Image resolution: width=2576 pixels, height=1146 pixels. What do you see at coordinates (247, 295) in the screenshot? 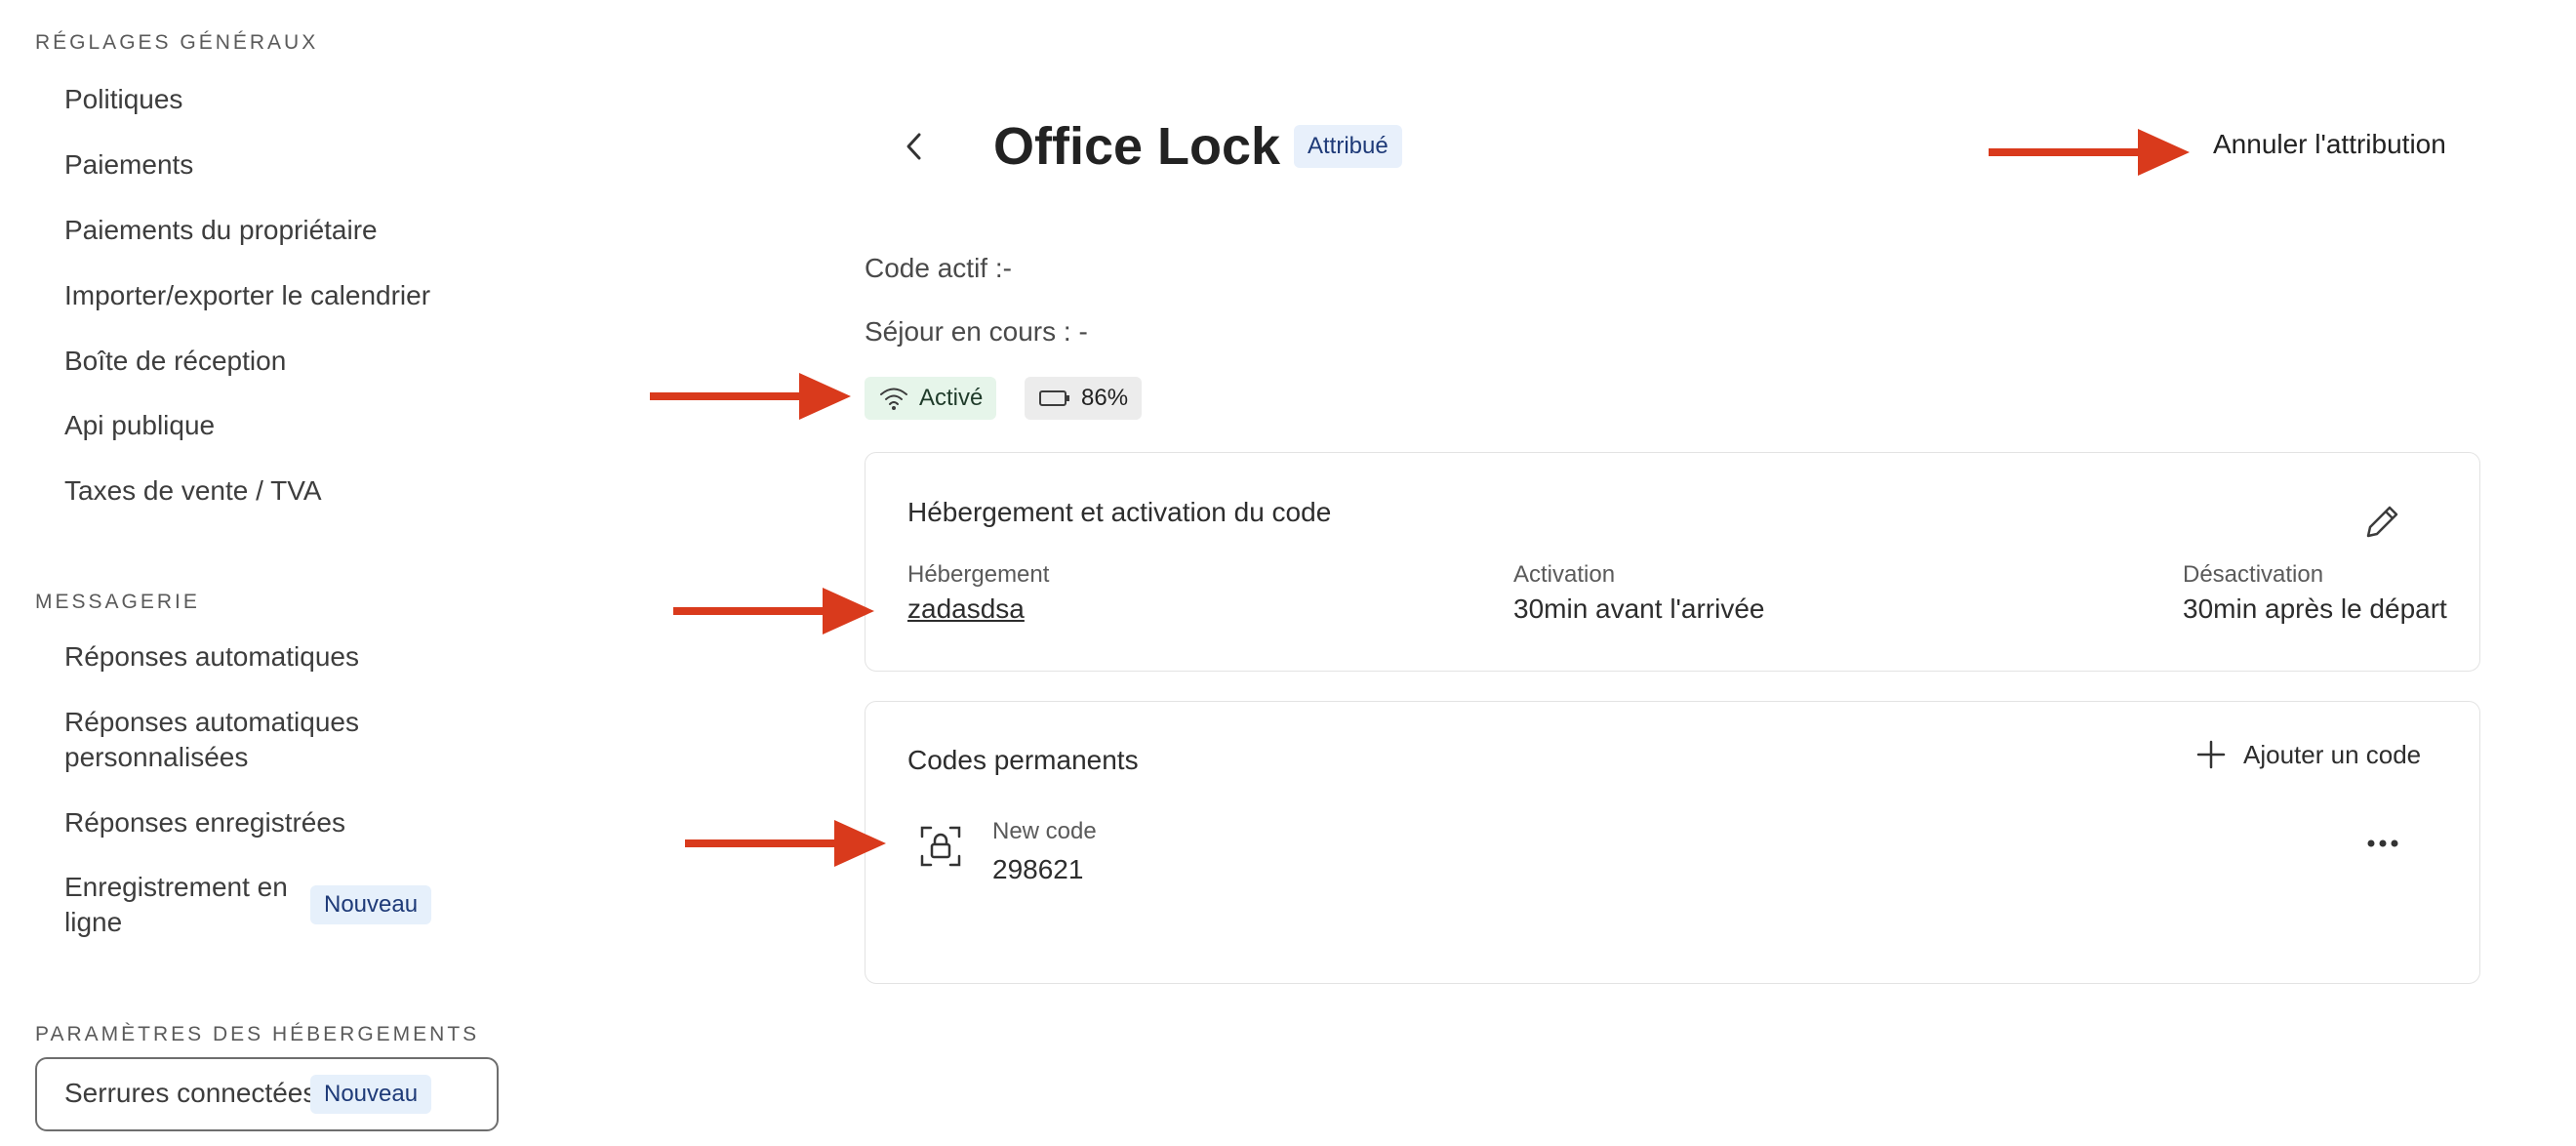
I see `sidebar-item-calendar-import-export: Importer/exporter le calendrier` at bounding box center [247, 295].